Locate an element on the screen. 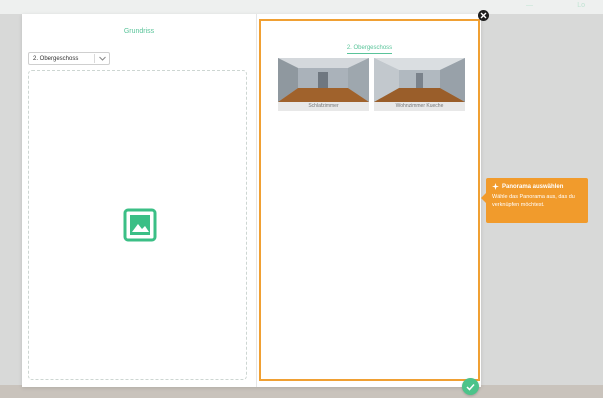 This screenshot has height=398, width=603. tooltip-title-row: Panorama auswählen is located at coordinates (537, 186).